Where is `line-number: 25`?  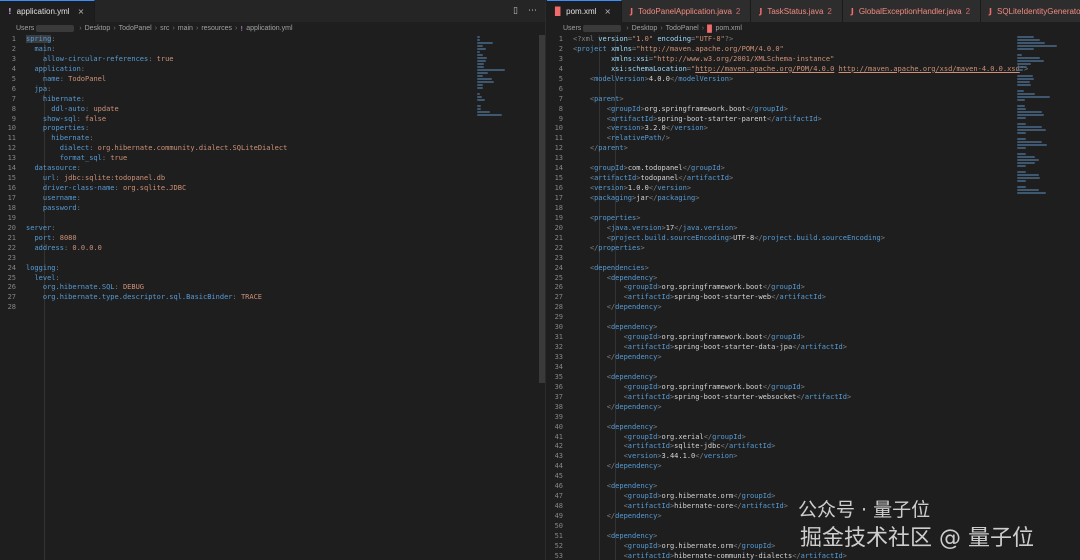
line-number: 25 is located at coordinates (11, 277).